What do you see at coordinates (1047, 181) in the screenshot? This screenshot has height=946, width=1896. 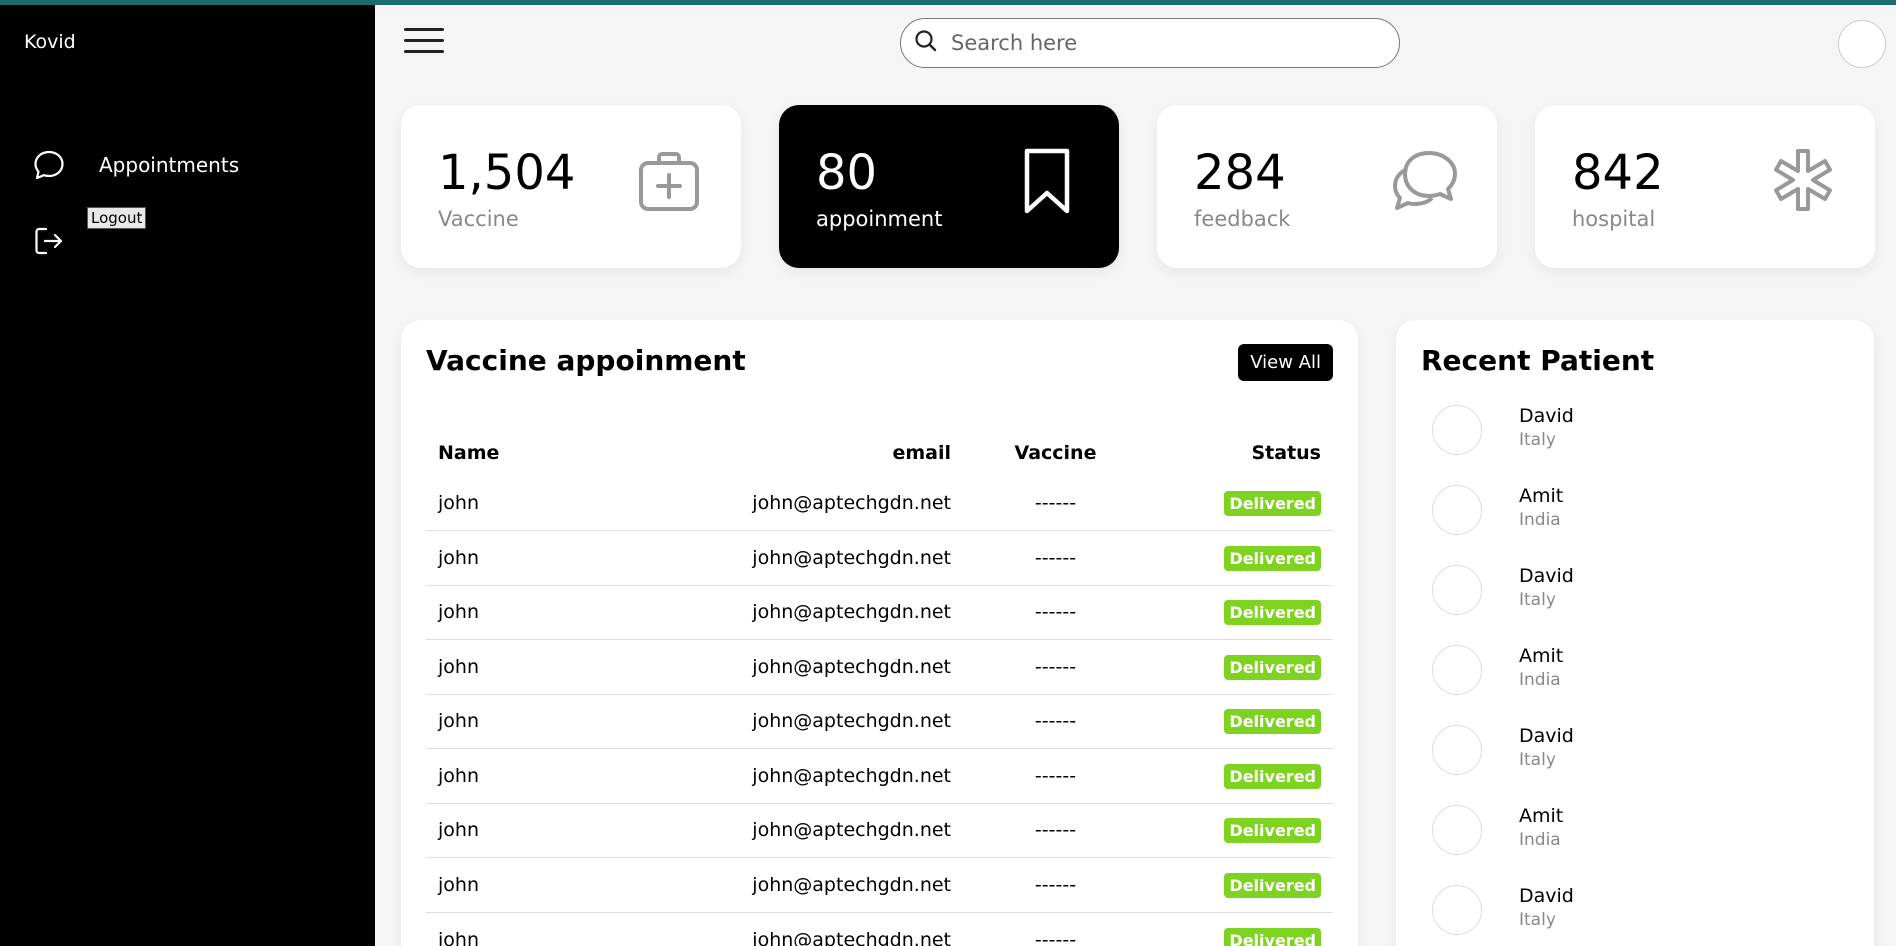 I see `bookmark-icon` at bounding box center [1047, 181].